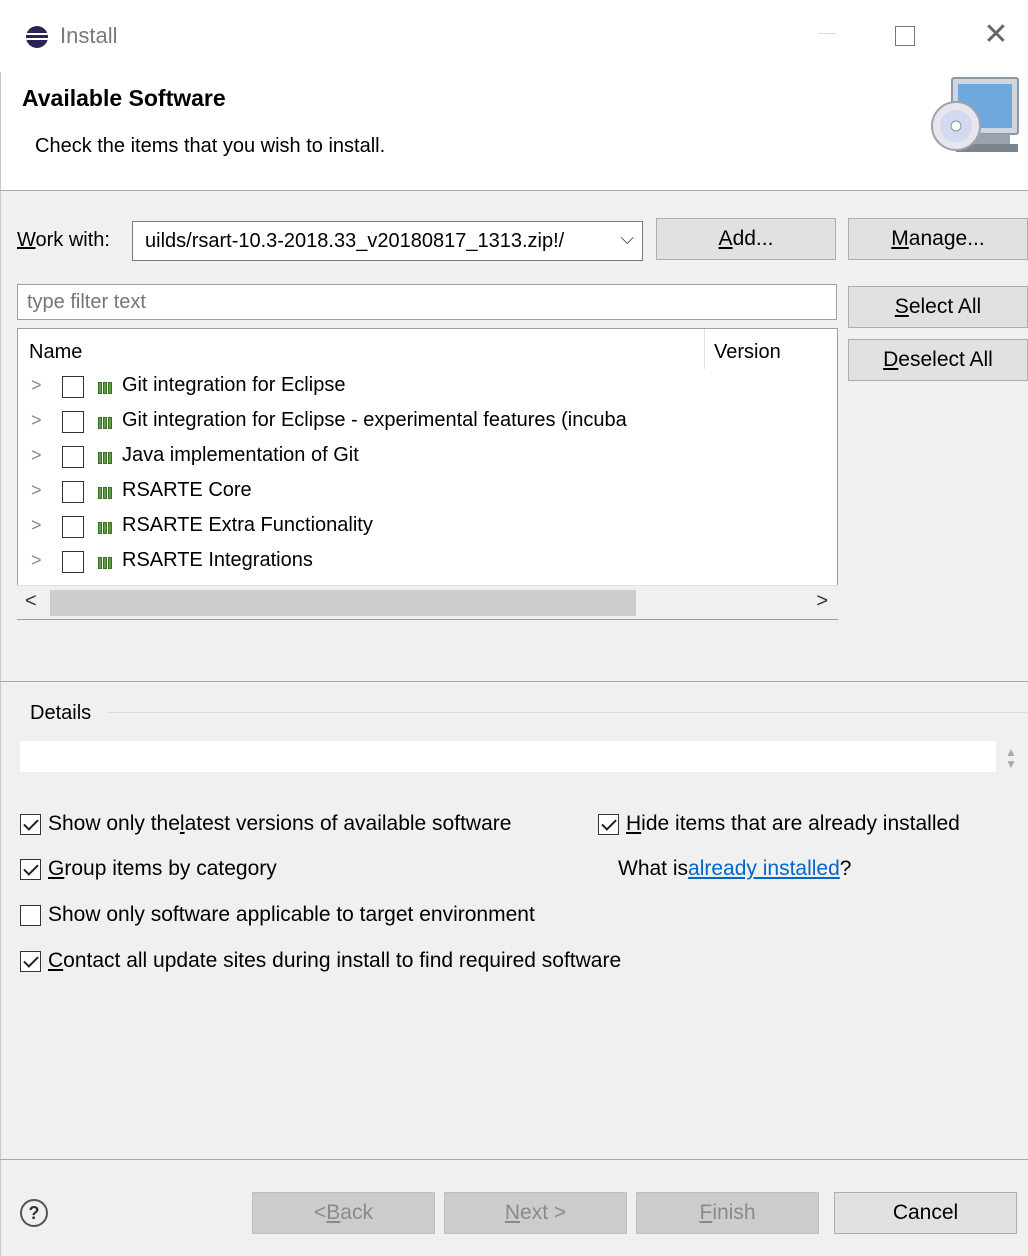 The height and width of the screenshot is (1256, 1028). Describe the element at coordinates (514, 1159) in the screenshot. I see `footer-divider` at that location.